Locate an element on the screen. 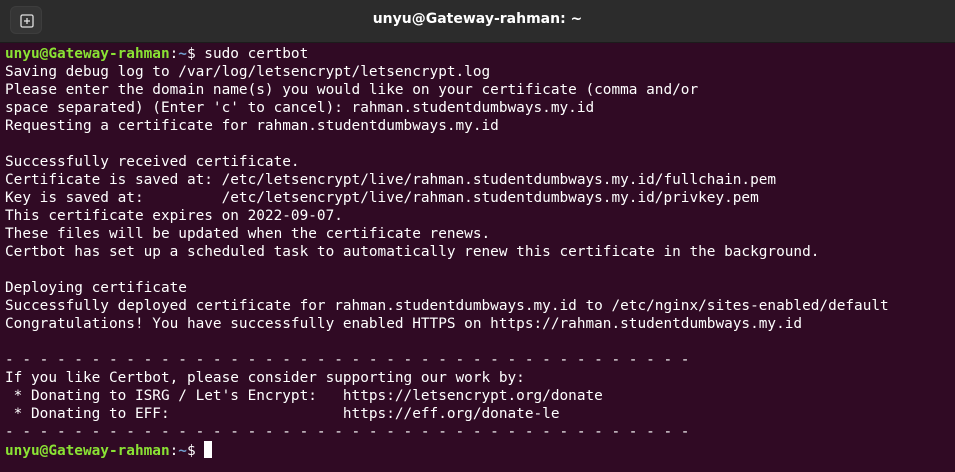  active-prompt-line: unyu@Gateway-rahman:~$ is located at coordinates (477, 450).